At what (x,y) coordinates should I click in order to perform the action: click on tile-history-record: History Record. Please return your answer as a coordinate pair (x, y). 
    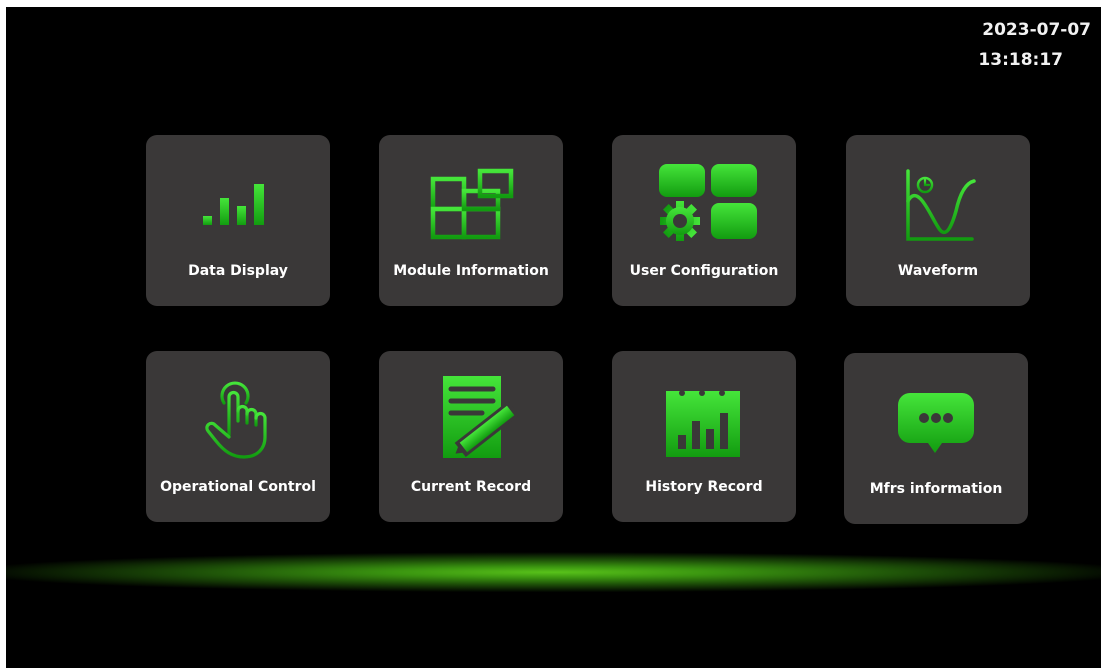
    Looking at the image, I should click on (704, 436).